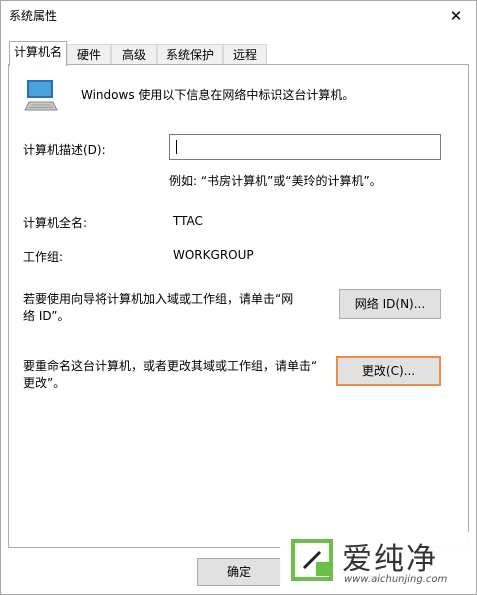  Describe the element at coordinates (239, 572) in the screenshot. I see `ok-button: 确定` at that location.